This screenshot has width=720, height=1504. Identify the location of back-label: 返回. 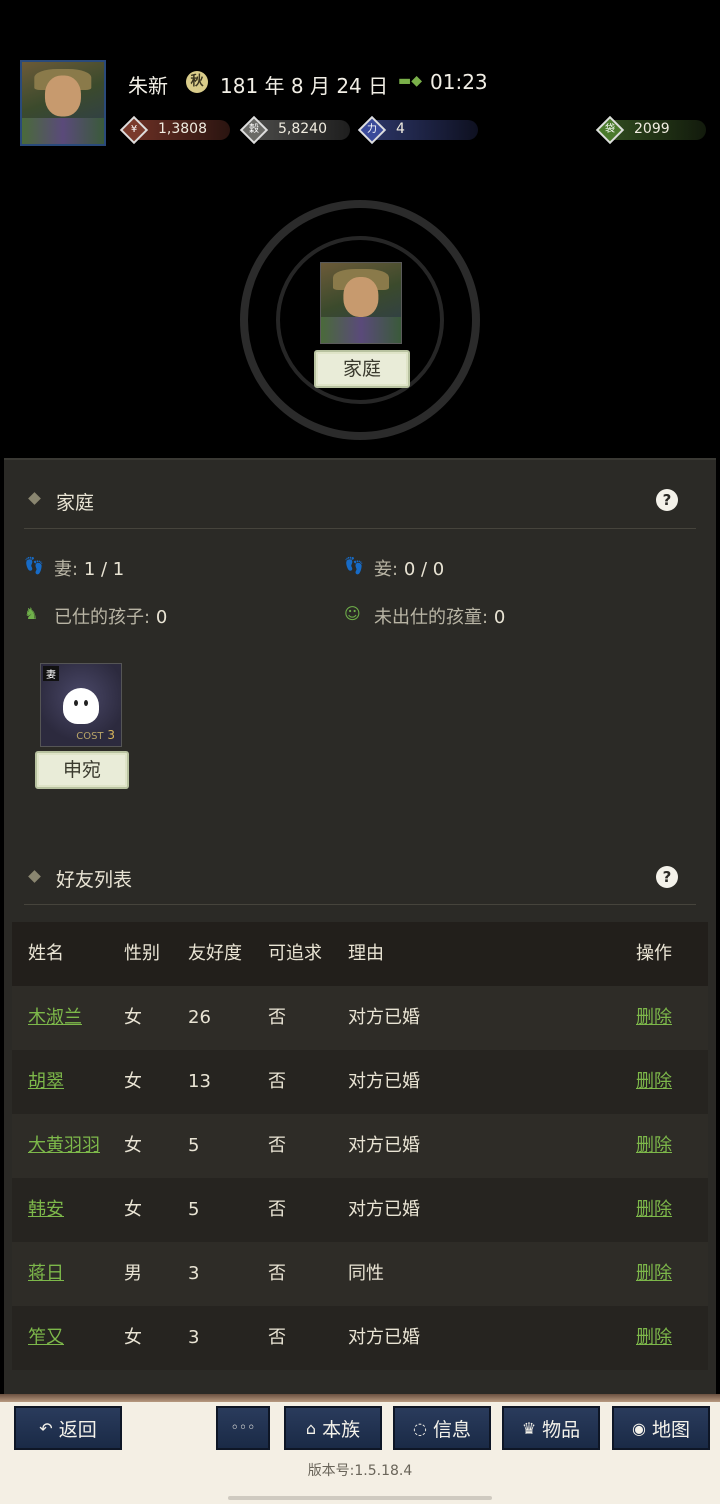
(77, 1429).